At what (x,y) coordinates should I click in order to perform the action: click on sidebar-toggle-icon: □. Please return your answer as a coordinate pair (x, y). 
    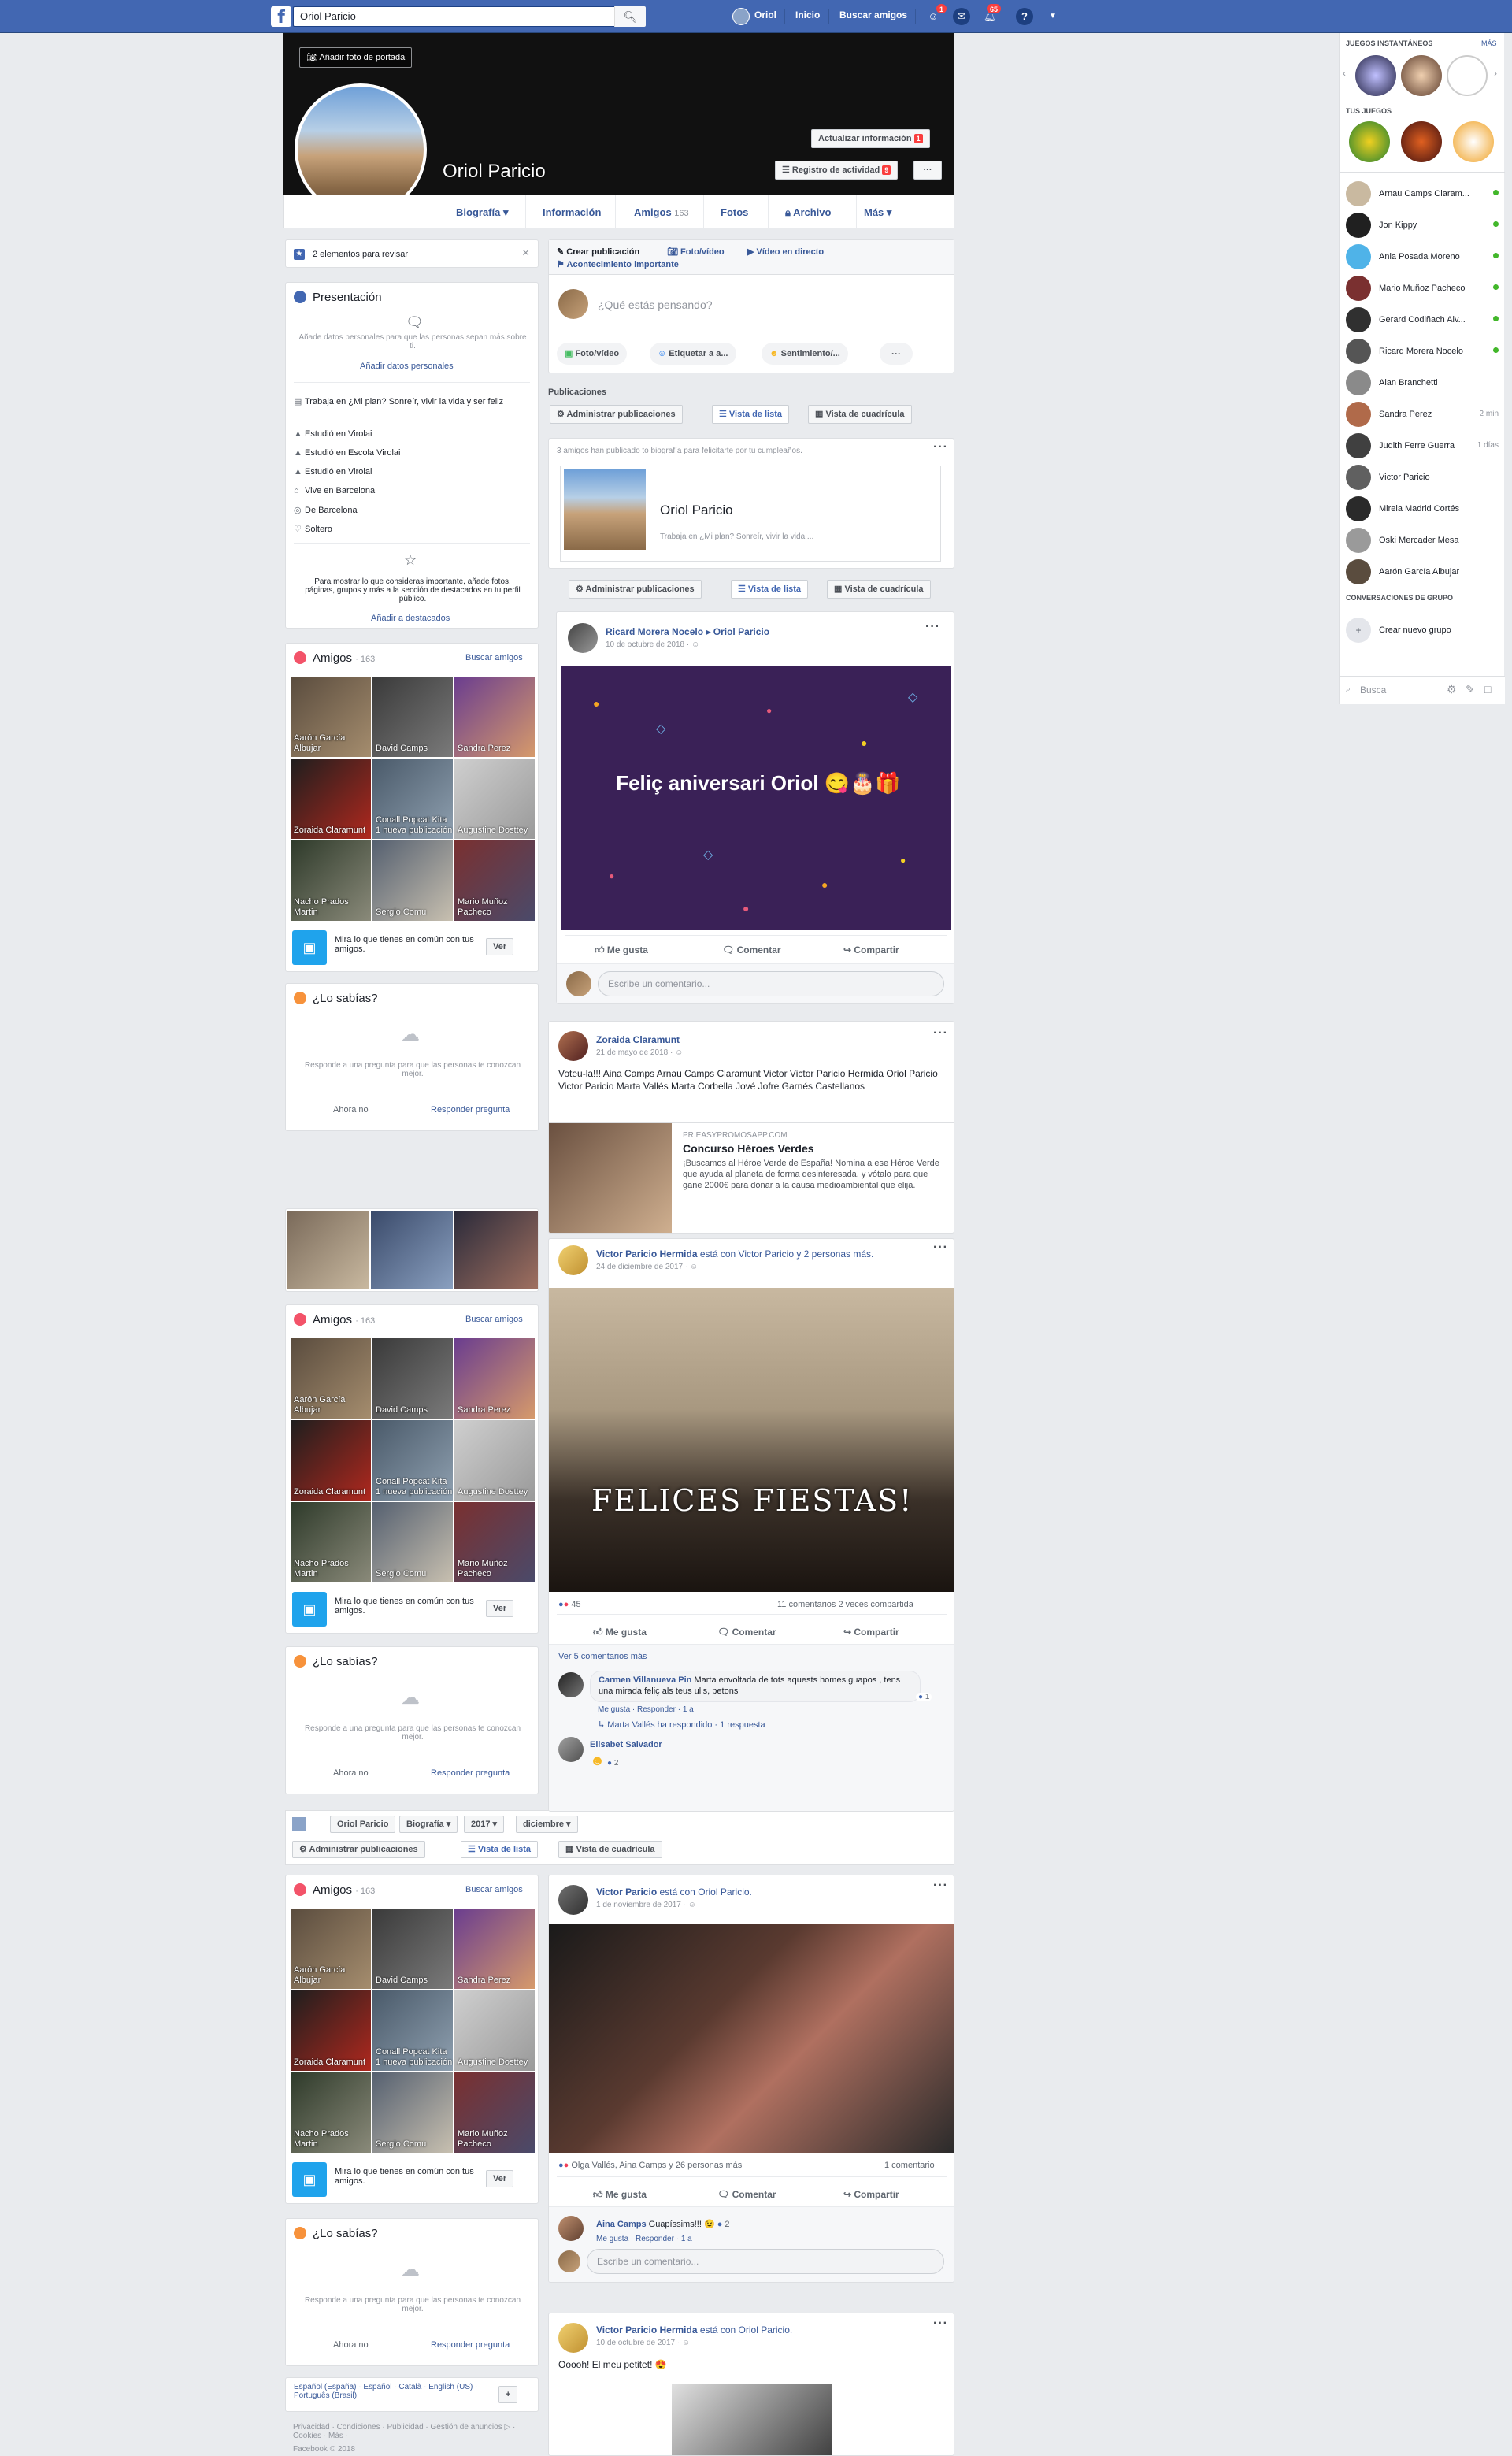
    Looking at the image, I should click on (1487, 689).